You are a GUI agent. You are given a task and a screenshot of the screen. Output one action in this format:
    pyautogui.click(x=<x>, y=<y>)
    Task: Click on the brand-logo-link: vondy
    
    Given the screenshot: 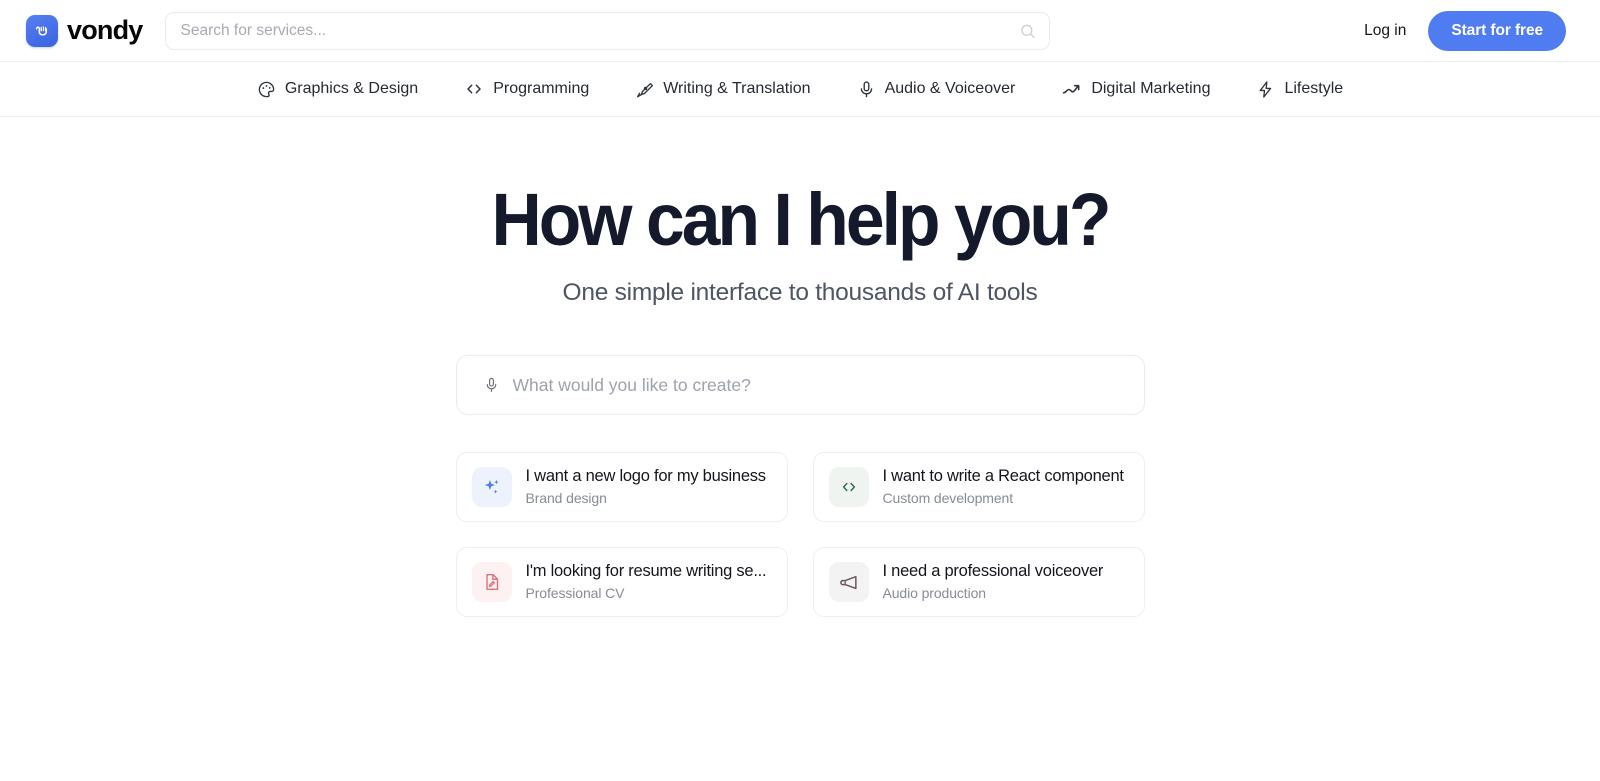 What is the action you would take?
    pyautogui.click(x=84, y=30)
    